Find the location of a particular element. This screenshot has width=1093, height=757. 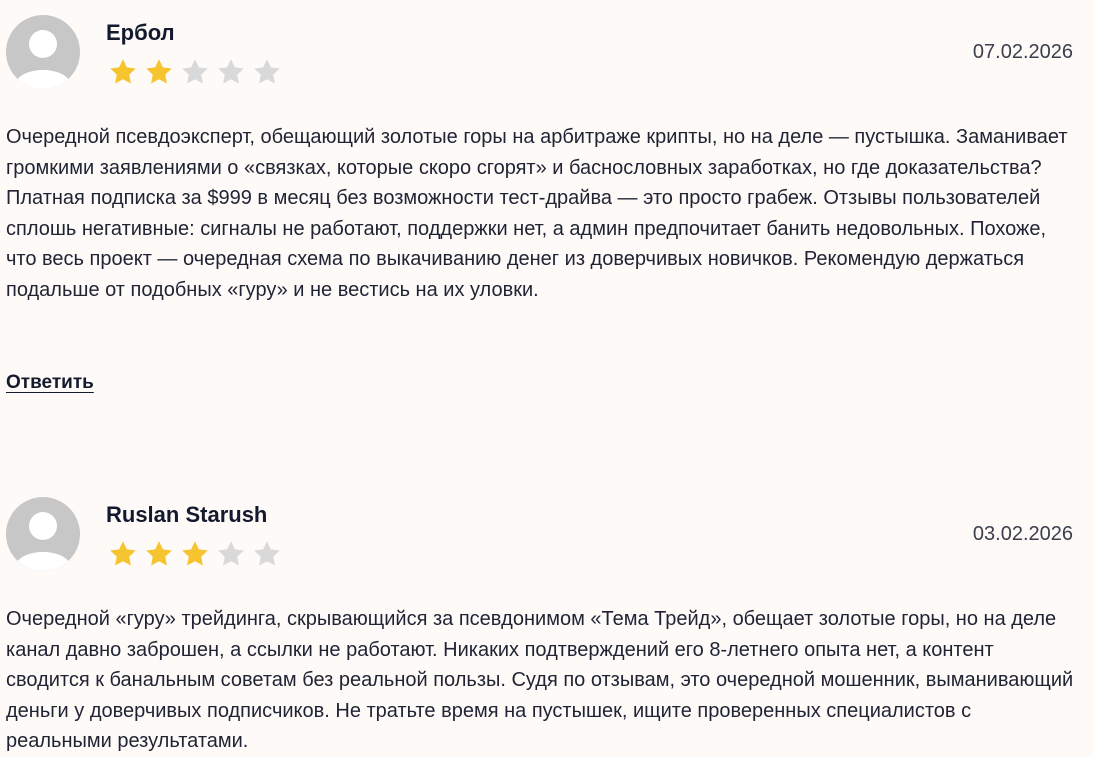

review-author: Ruslan Starush is located at coordinates (187, 514).